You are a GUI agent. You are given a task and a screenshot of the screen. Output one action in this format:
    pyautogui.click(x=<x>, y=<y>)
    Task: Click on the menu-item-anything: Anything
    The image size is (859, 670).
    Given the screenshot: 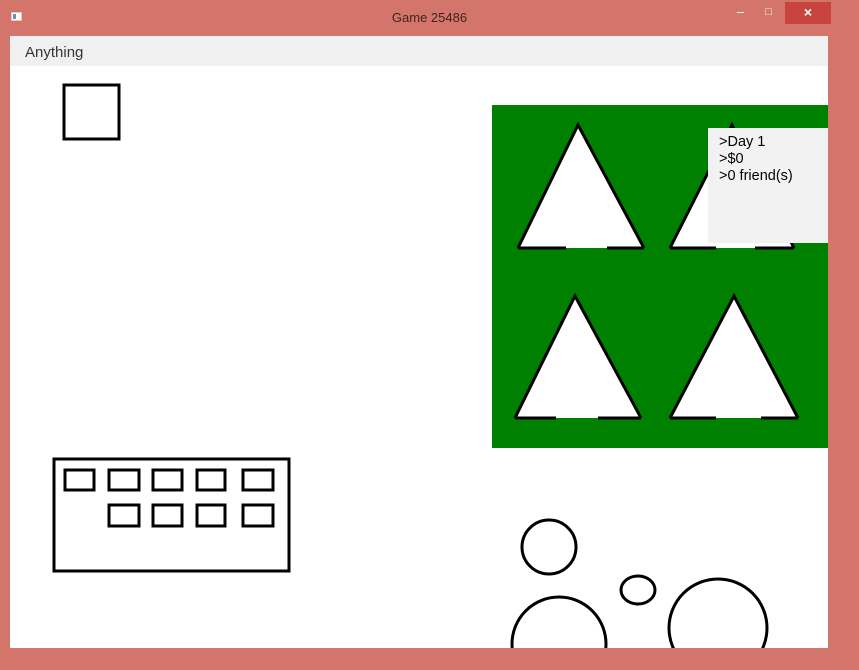 What is the action you would take?
    pyautogui.click(x=54, y=52)
    